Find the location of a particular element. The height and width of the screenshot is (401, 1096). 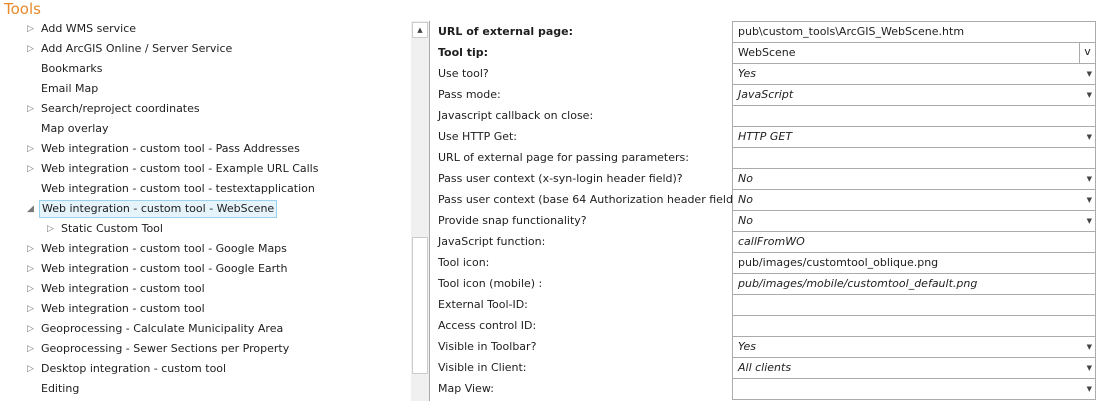

property-select: HTTP GET ▼ is located at coordinates (914, 137).